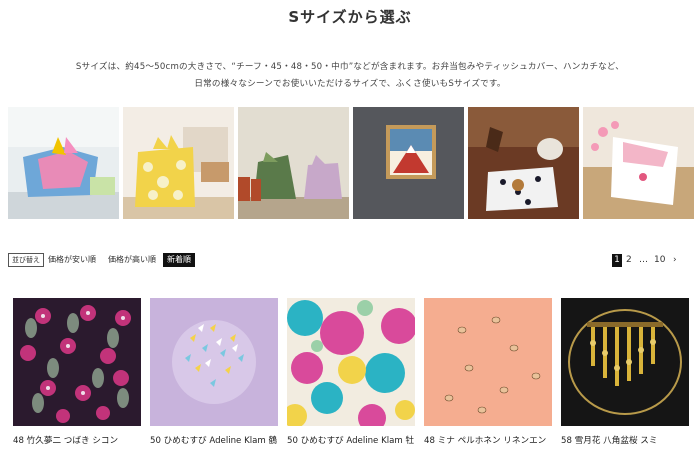  I want to click on scene-framed-fuji-art, so click(408, 163).